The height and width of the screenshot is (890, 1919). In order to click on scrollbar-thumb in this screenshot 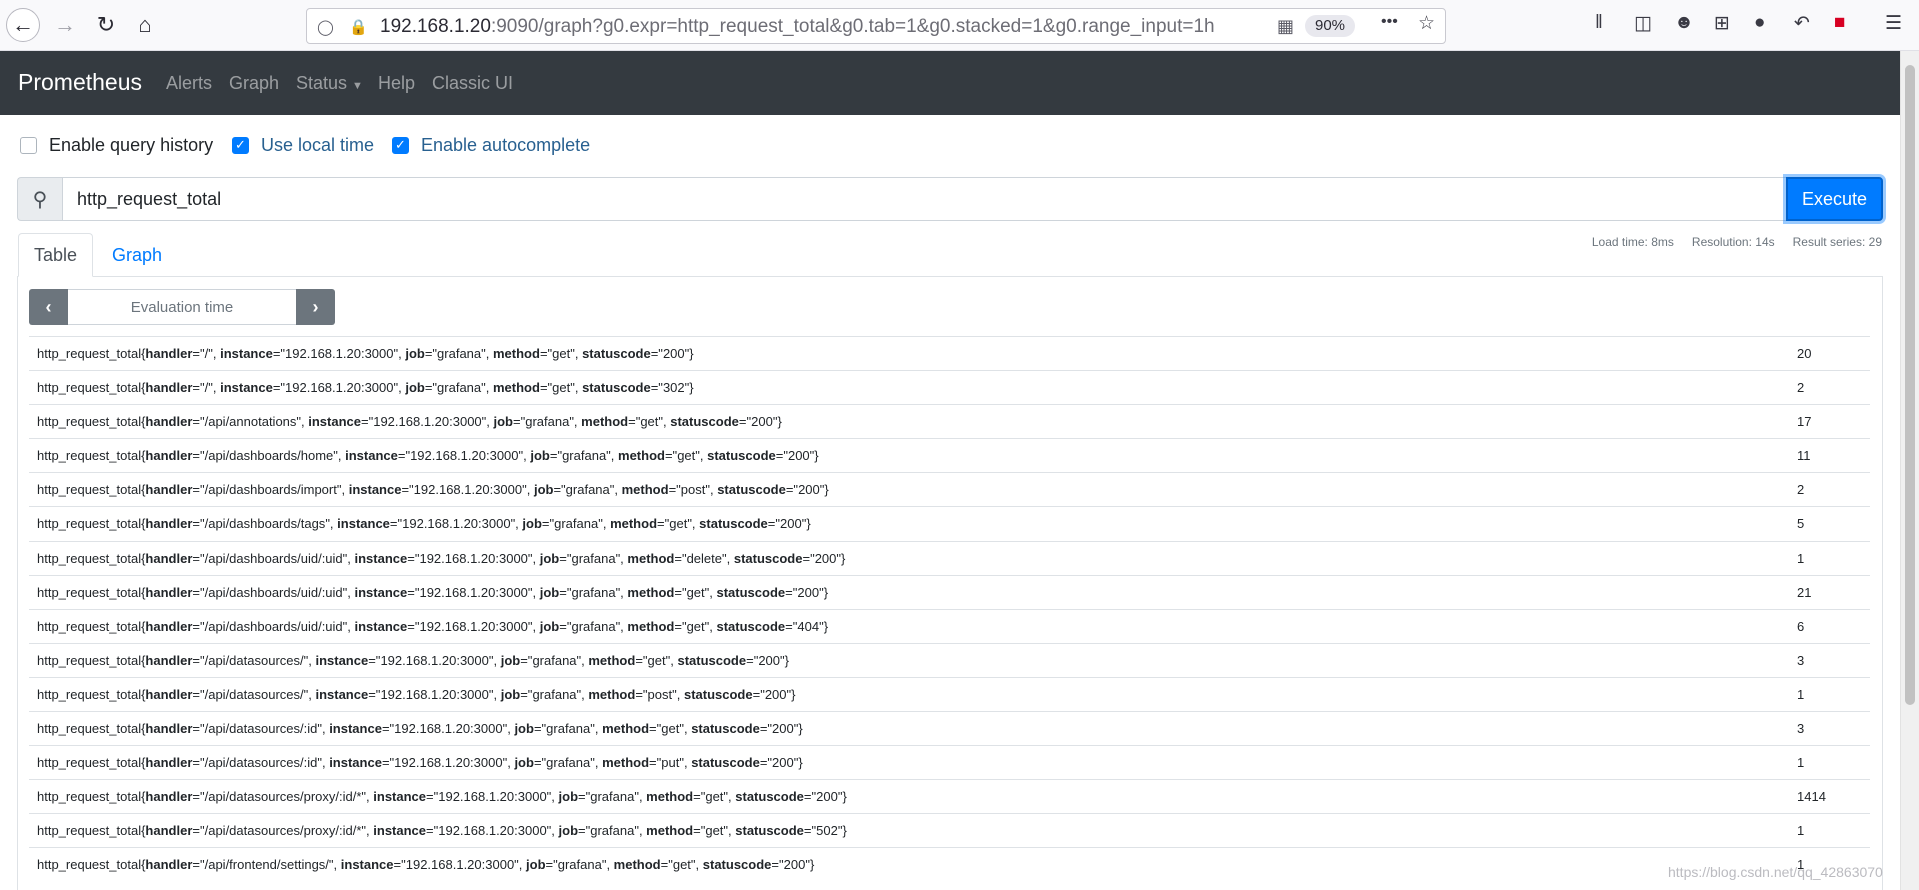, I will do `click(1910, 385)`.